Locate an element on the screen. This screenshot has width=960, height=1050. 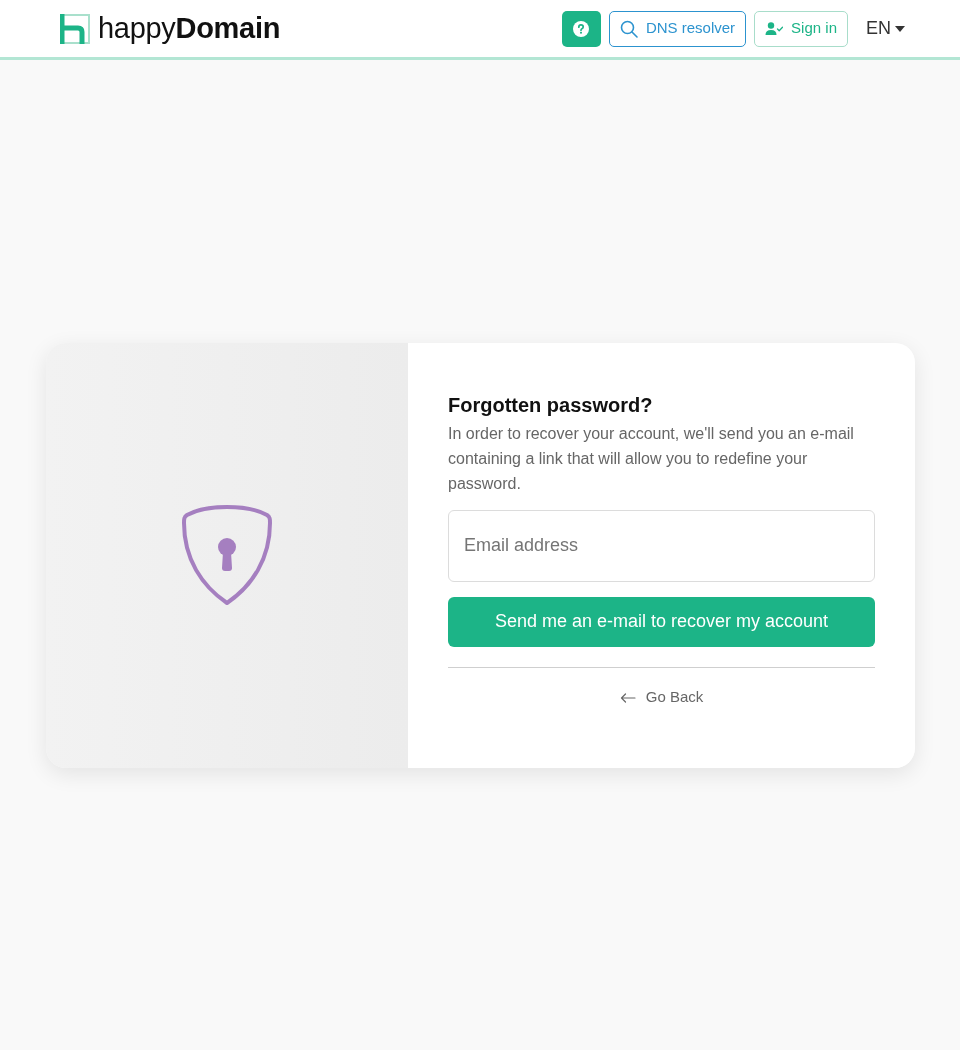
logo-text: happyDomain is located at coordinates (189, 28).